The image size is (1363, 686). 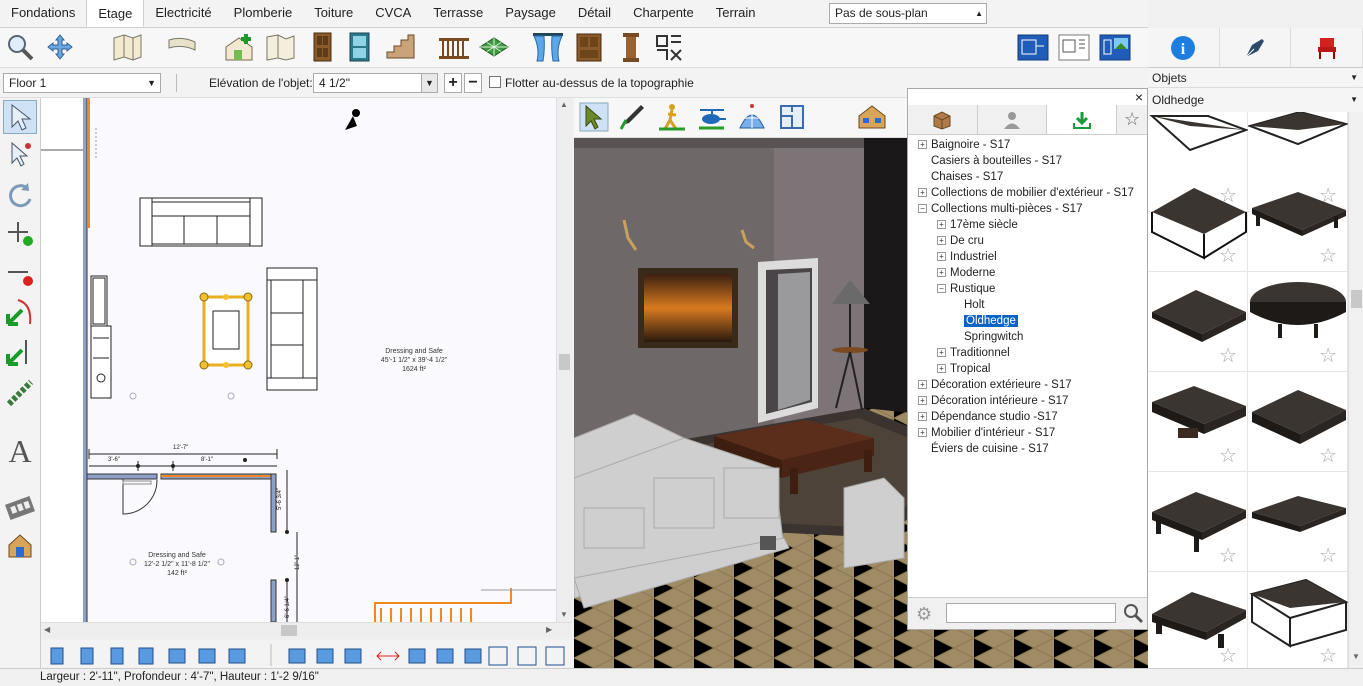 What do you see at coordinates (986, 433) in the screenshot?
I see `tree-item: + Mobilier d'intérieur - S17` at bounding box center [986, 433].